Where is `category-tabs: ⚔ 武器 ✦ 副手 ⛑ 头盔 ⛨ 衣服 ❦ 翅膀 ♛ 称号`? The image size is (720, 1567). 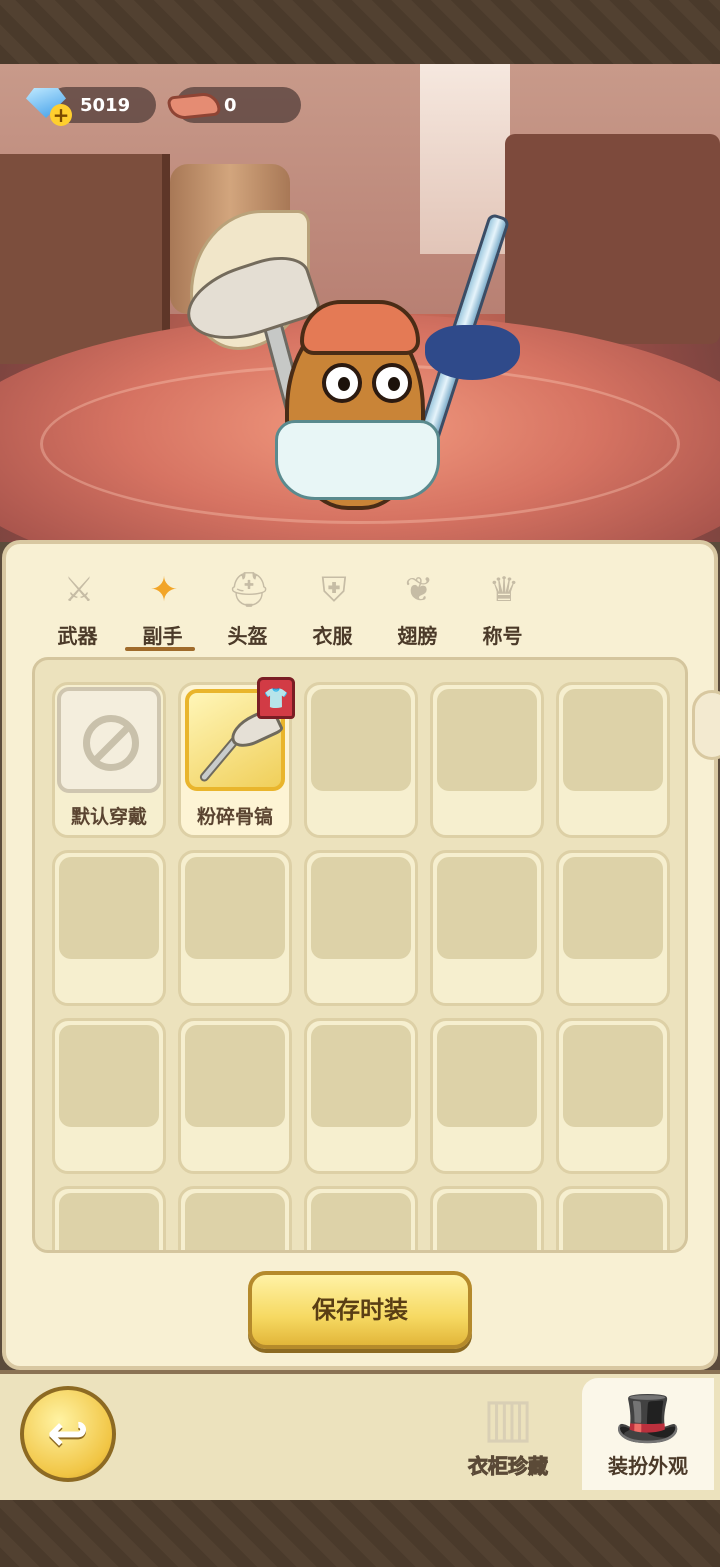 category-tabs: ⚔ 武器 ✦ 副手 ⛑ 头盔 ⛨ 衣服 ❦ 翅膀 ♛ 称号 is located at coordinates (315, 613).